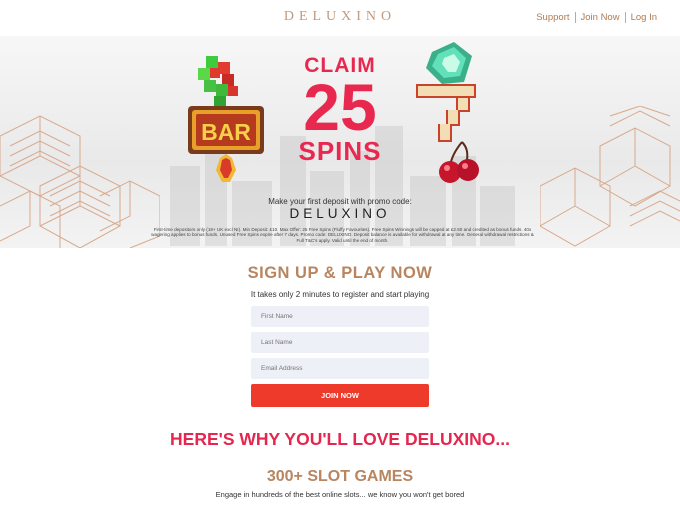 The height and width of the screenshot is (511, 680). What do you see at coordinates (340, 273) in the screenshot?
I see `signup-title: SIGN UP & PLAY NOW` at bounding box center [340, 273].